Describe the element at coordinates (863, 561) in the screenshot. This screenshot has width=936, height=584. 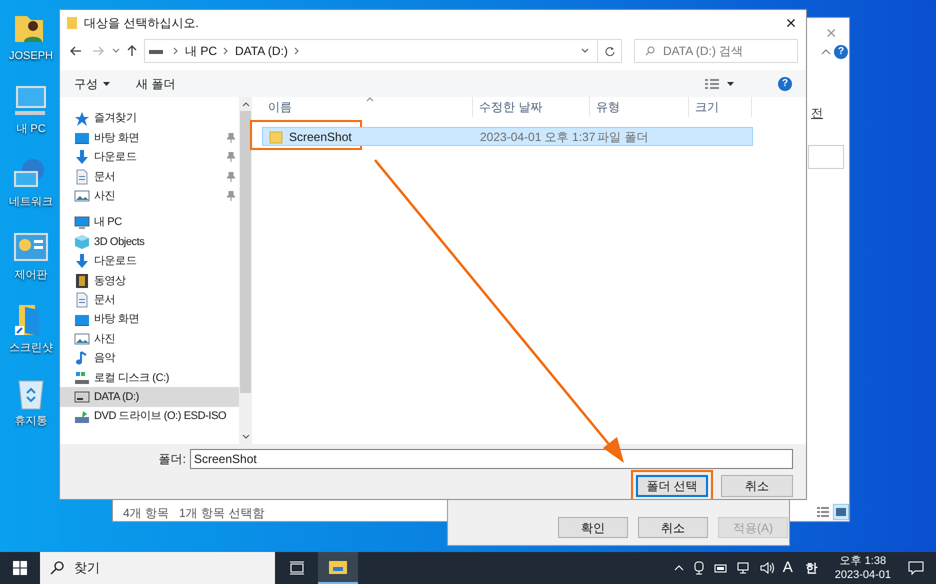
I see `clock-time: 오후 1:38` at that location.